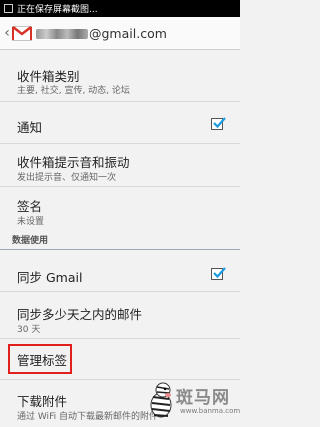  I want to click on watermark: 斑马网 www.banma.com, so click(193, 403).